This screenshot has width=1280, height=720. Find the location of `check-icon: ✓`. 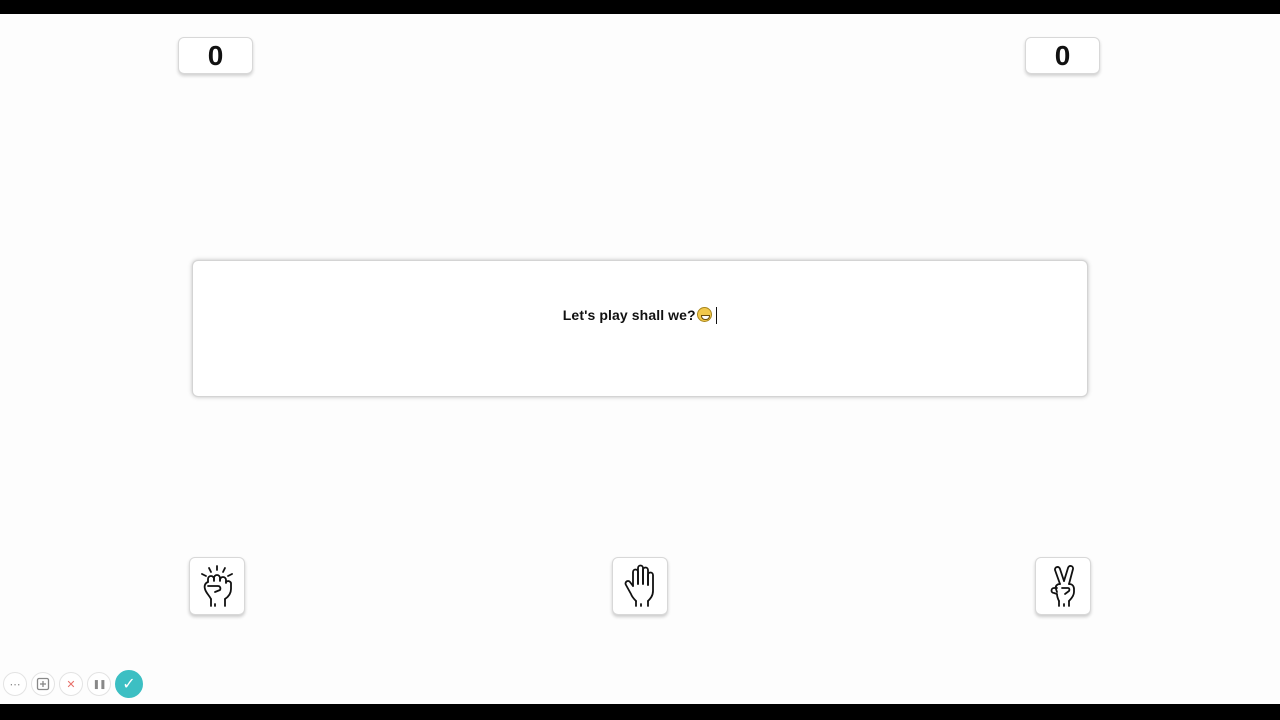

check-icon: ✓ is located at coordinates (129, 684).